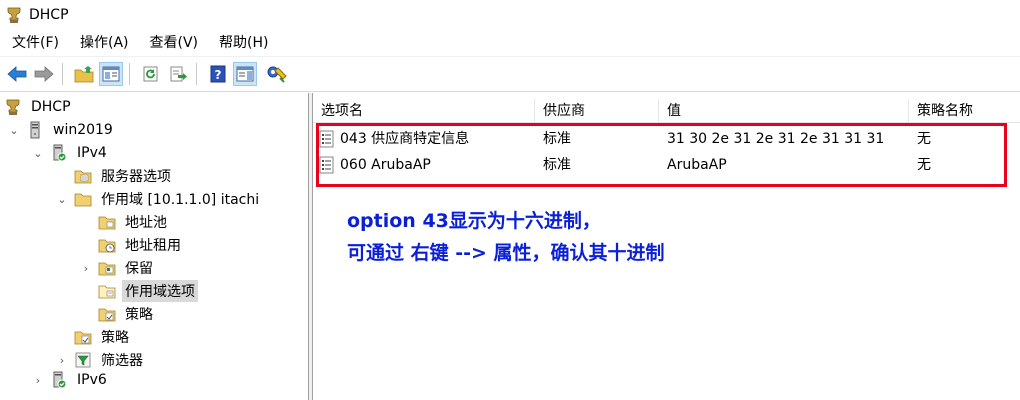 The image size is (1020, 400). Describe the element at coordinates (160, 291) in the screenshot. I see `tree-label: 作用域选项` at that location.